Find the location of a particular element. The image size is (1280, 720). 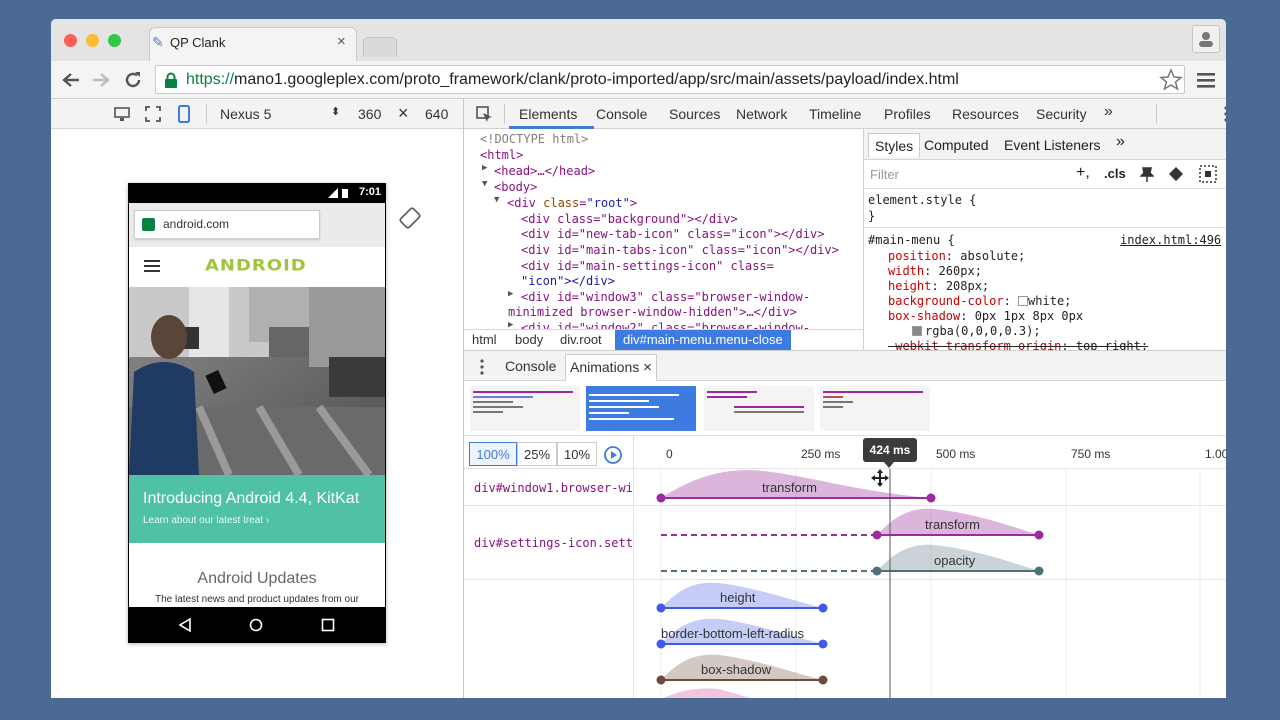

anim-height: height is located at coordinates (737, 597).